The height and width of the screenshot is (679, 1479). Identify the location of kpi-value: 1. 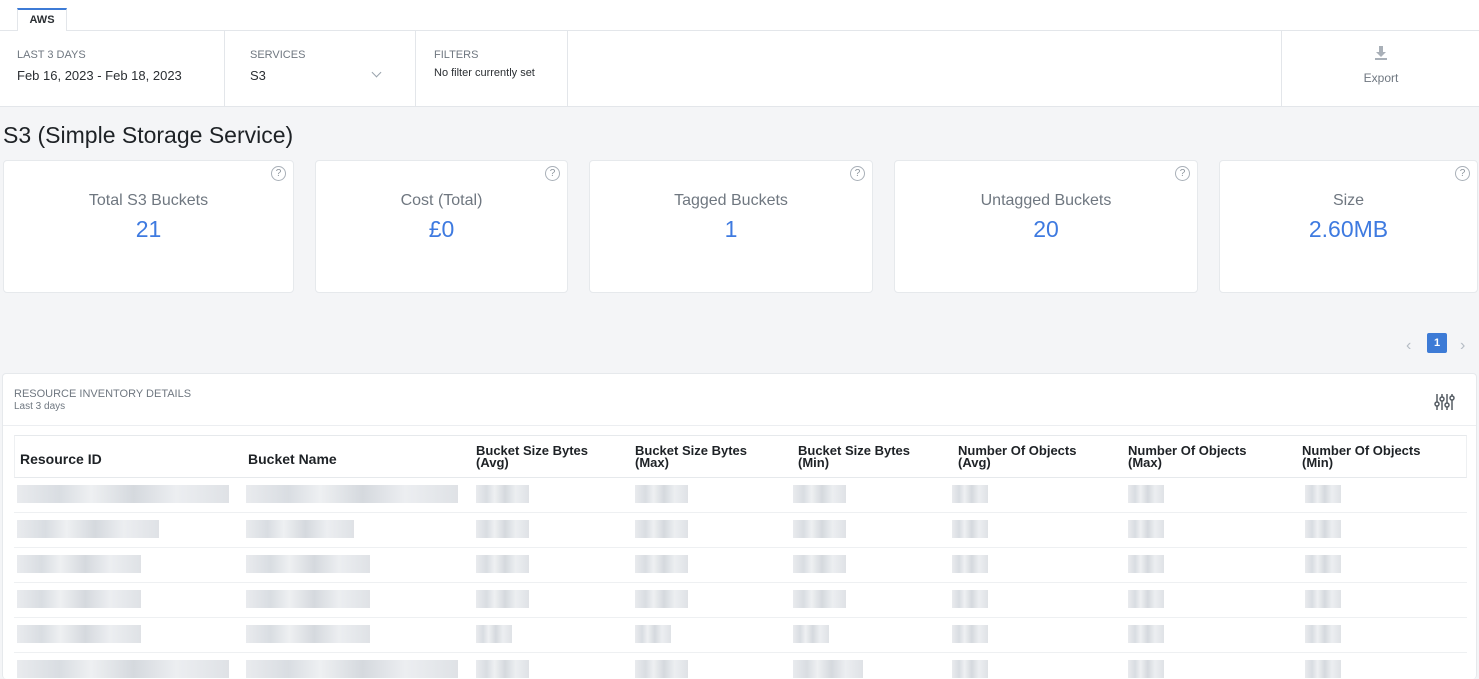
(731, 229).